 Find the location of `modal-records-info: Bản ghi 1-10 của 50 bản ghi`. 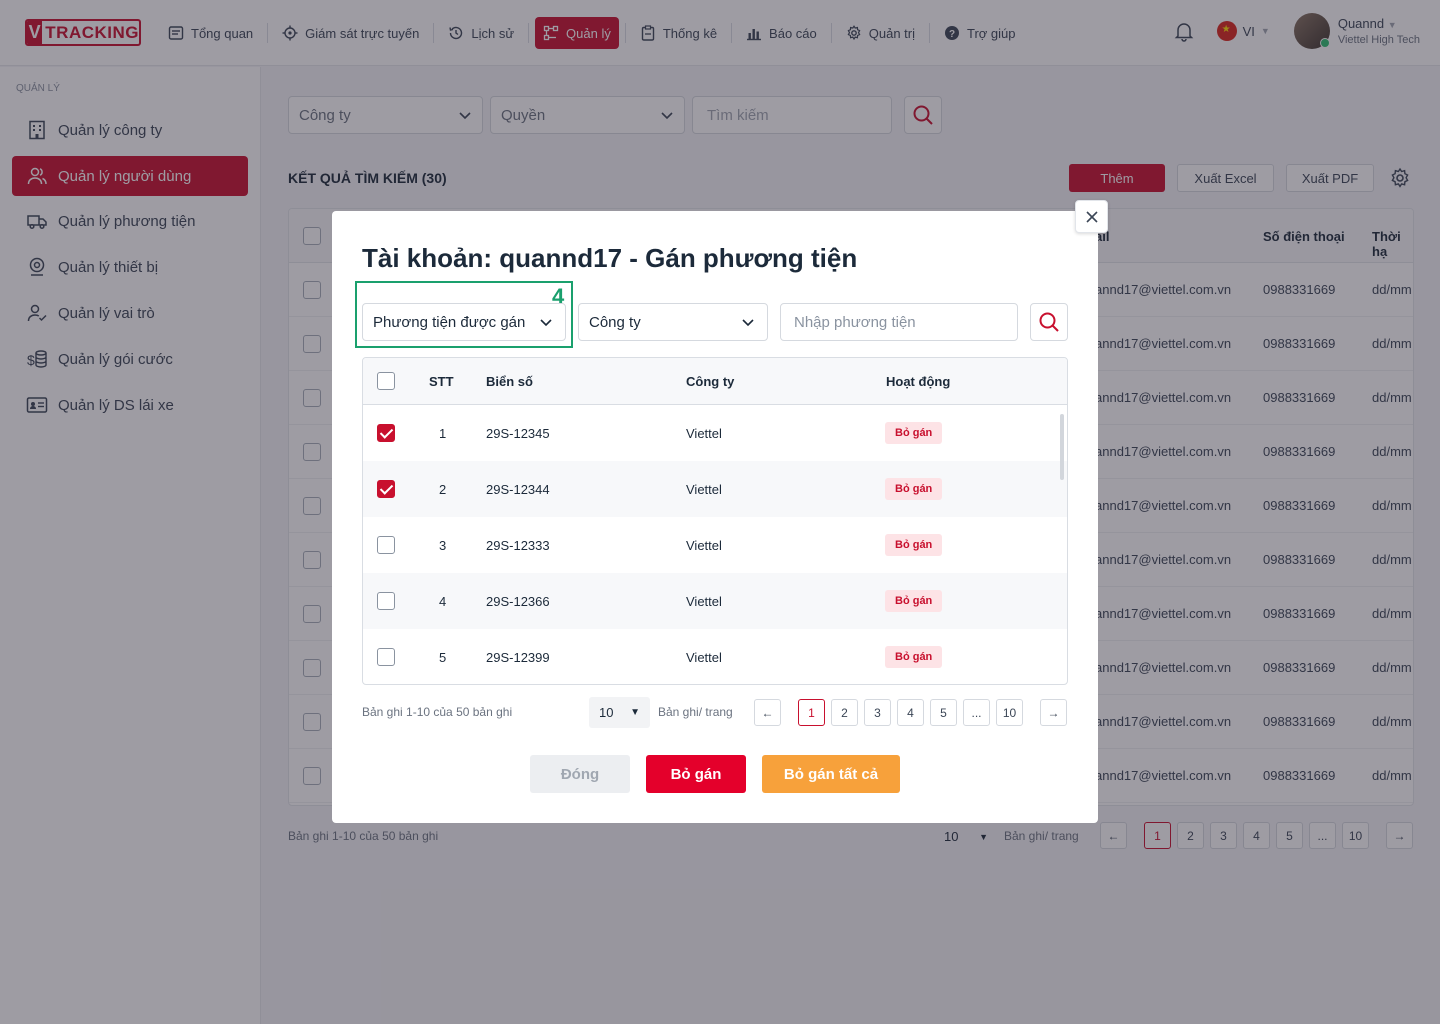

modal-records-info: Bản ghi 1-10 của 50 bản ghi is located at coordinates (437, 712).